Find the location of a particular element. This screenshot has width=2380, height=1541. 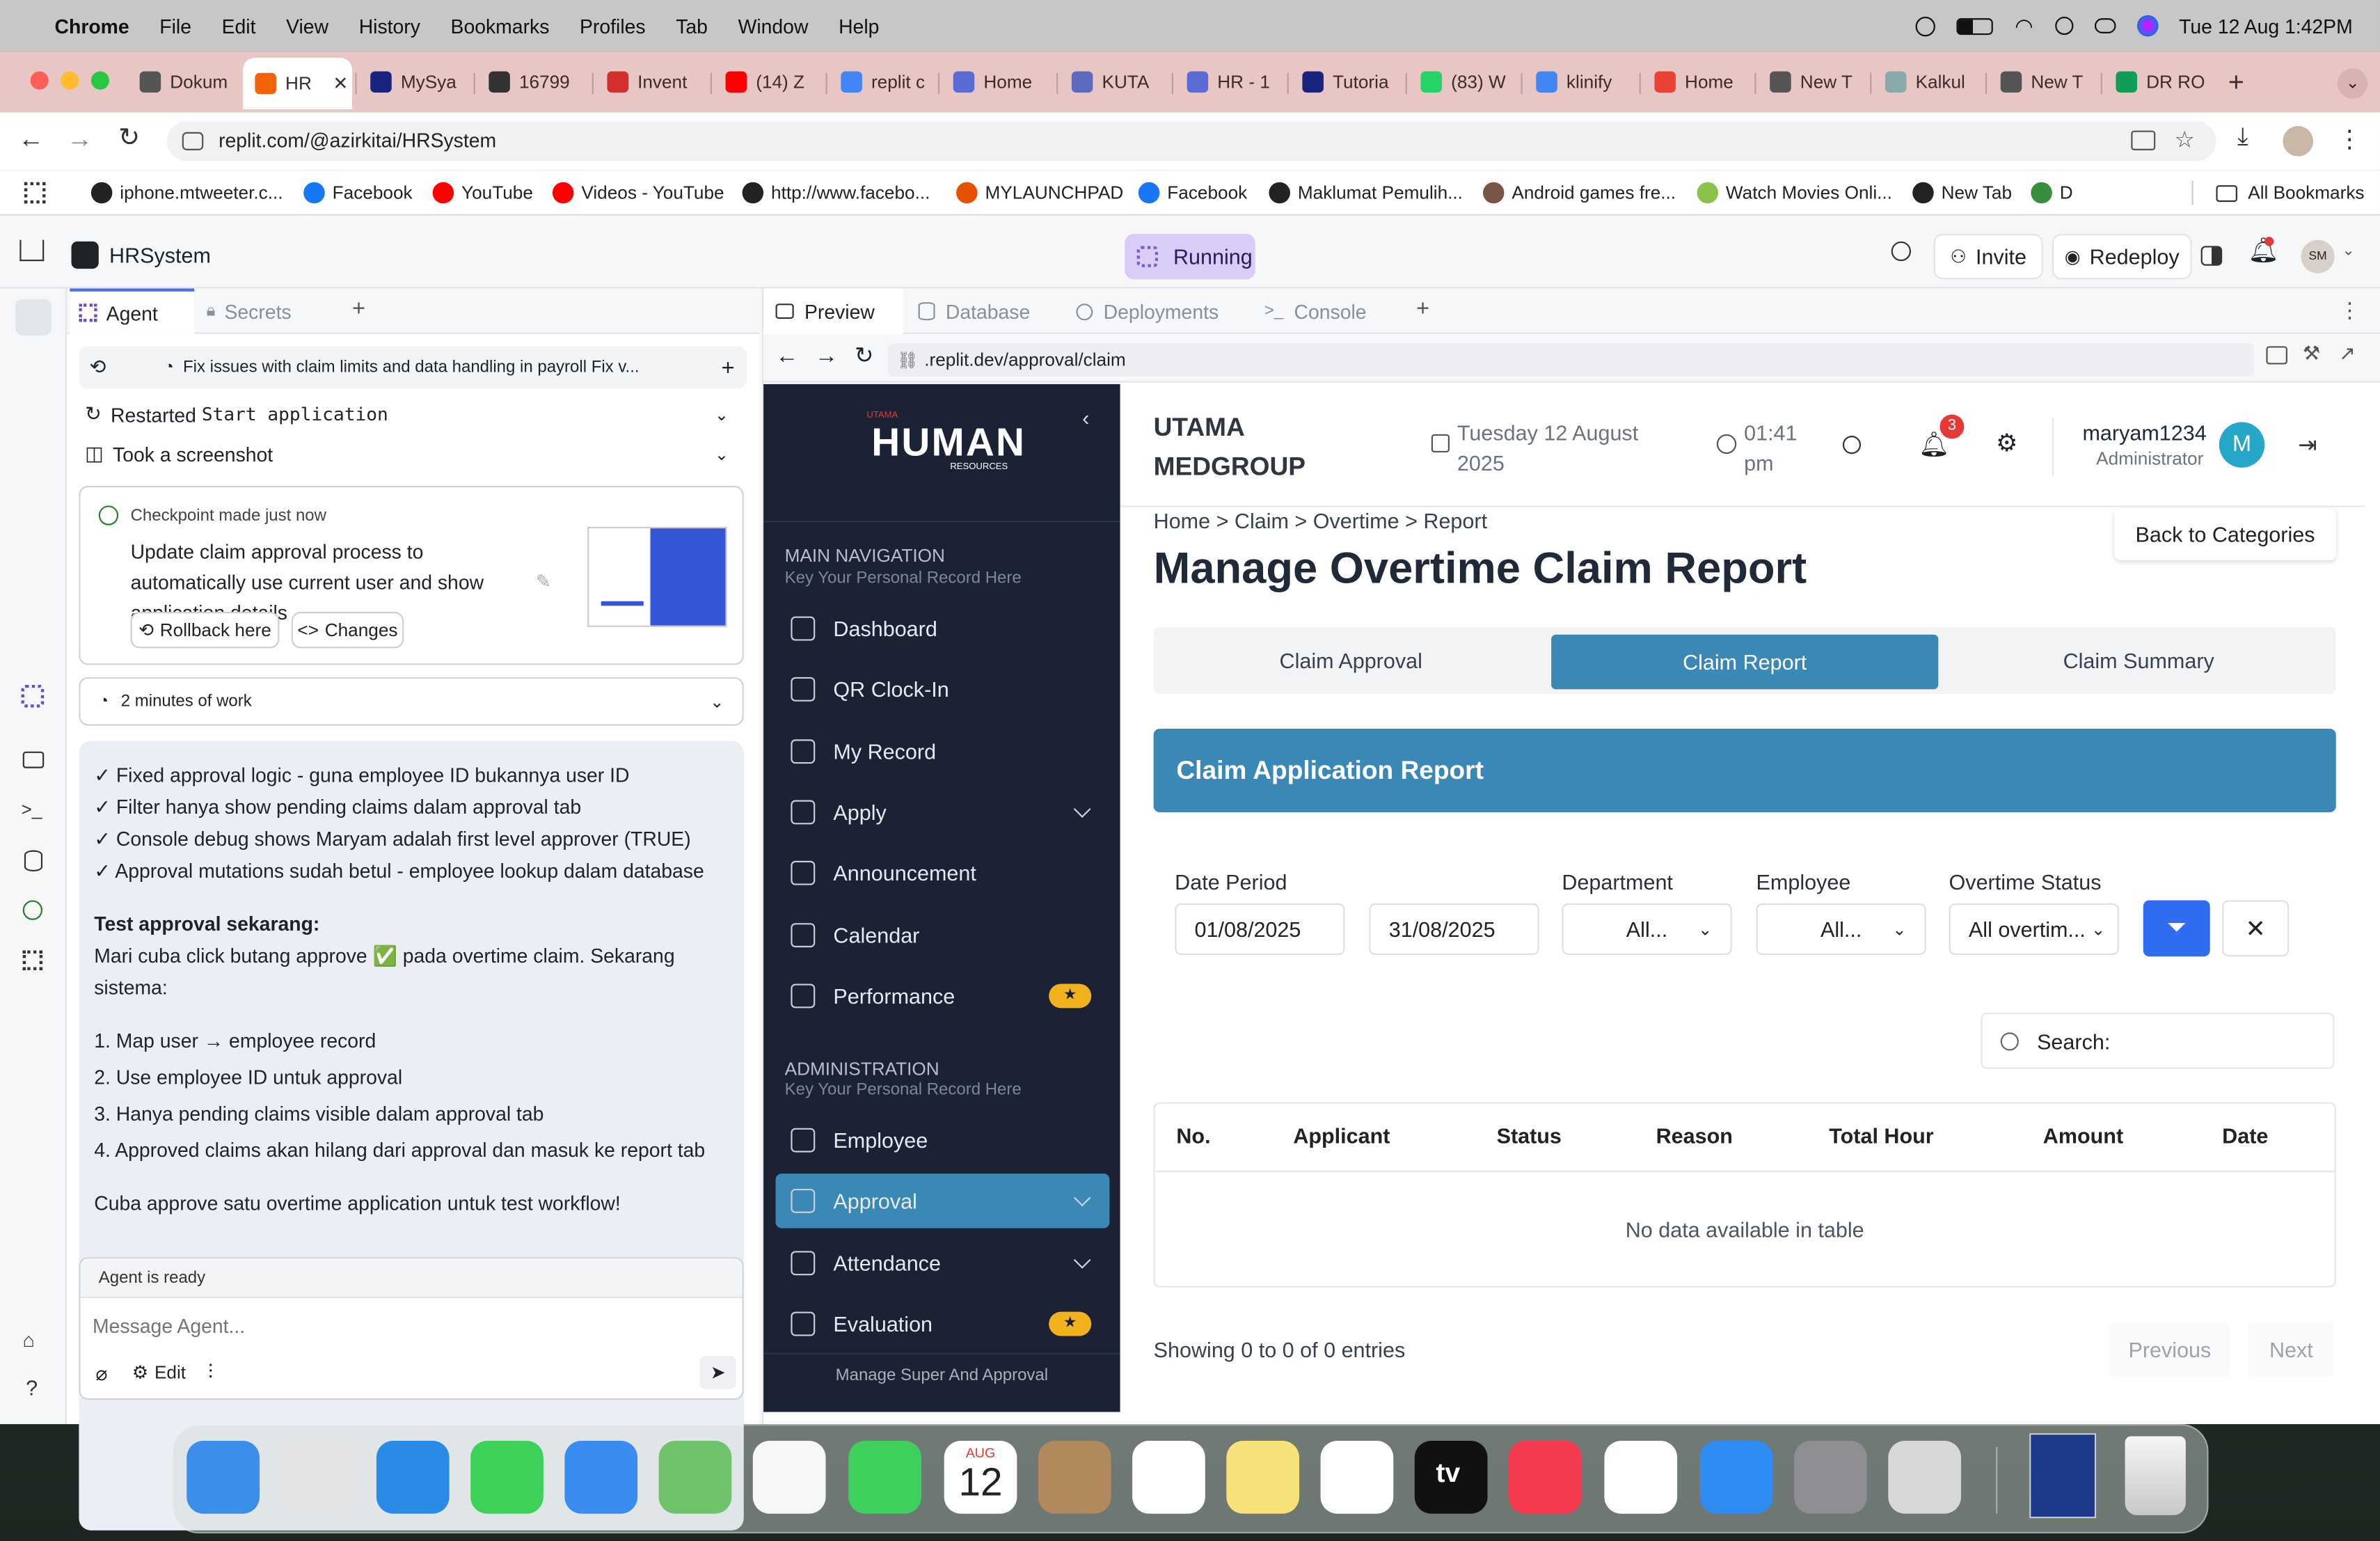

dock-messages-icon is located at coordinates (507, 1477).